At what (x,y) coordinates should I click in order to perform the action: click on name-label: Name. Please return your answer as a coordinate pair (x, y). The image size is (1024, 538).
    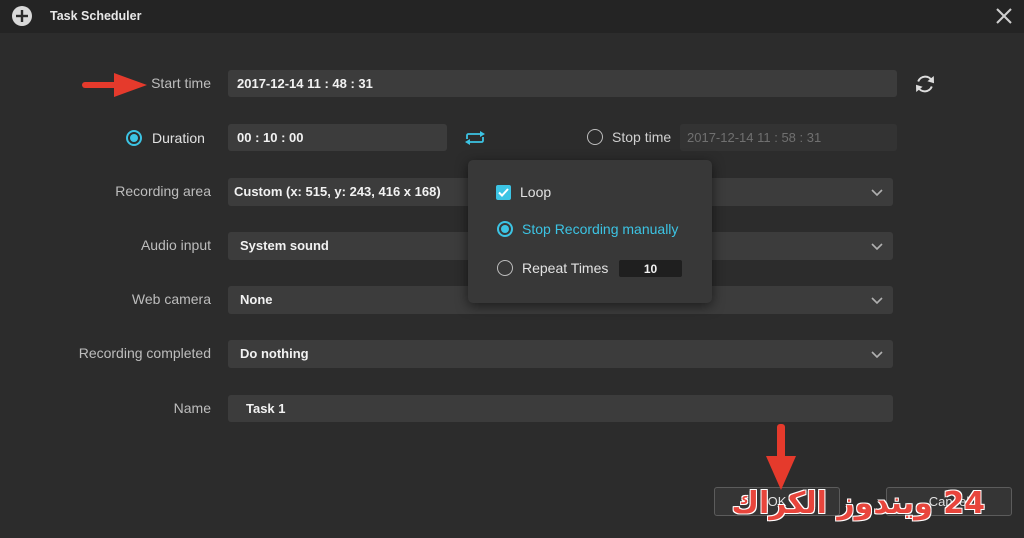
    Looking at the image, I should click on (192, 408).